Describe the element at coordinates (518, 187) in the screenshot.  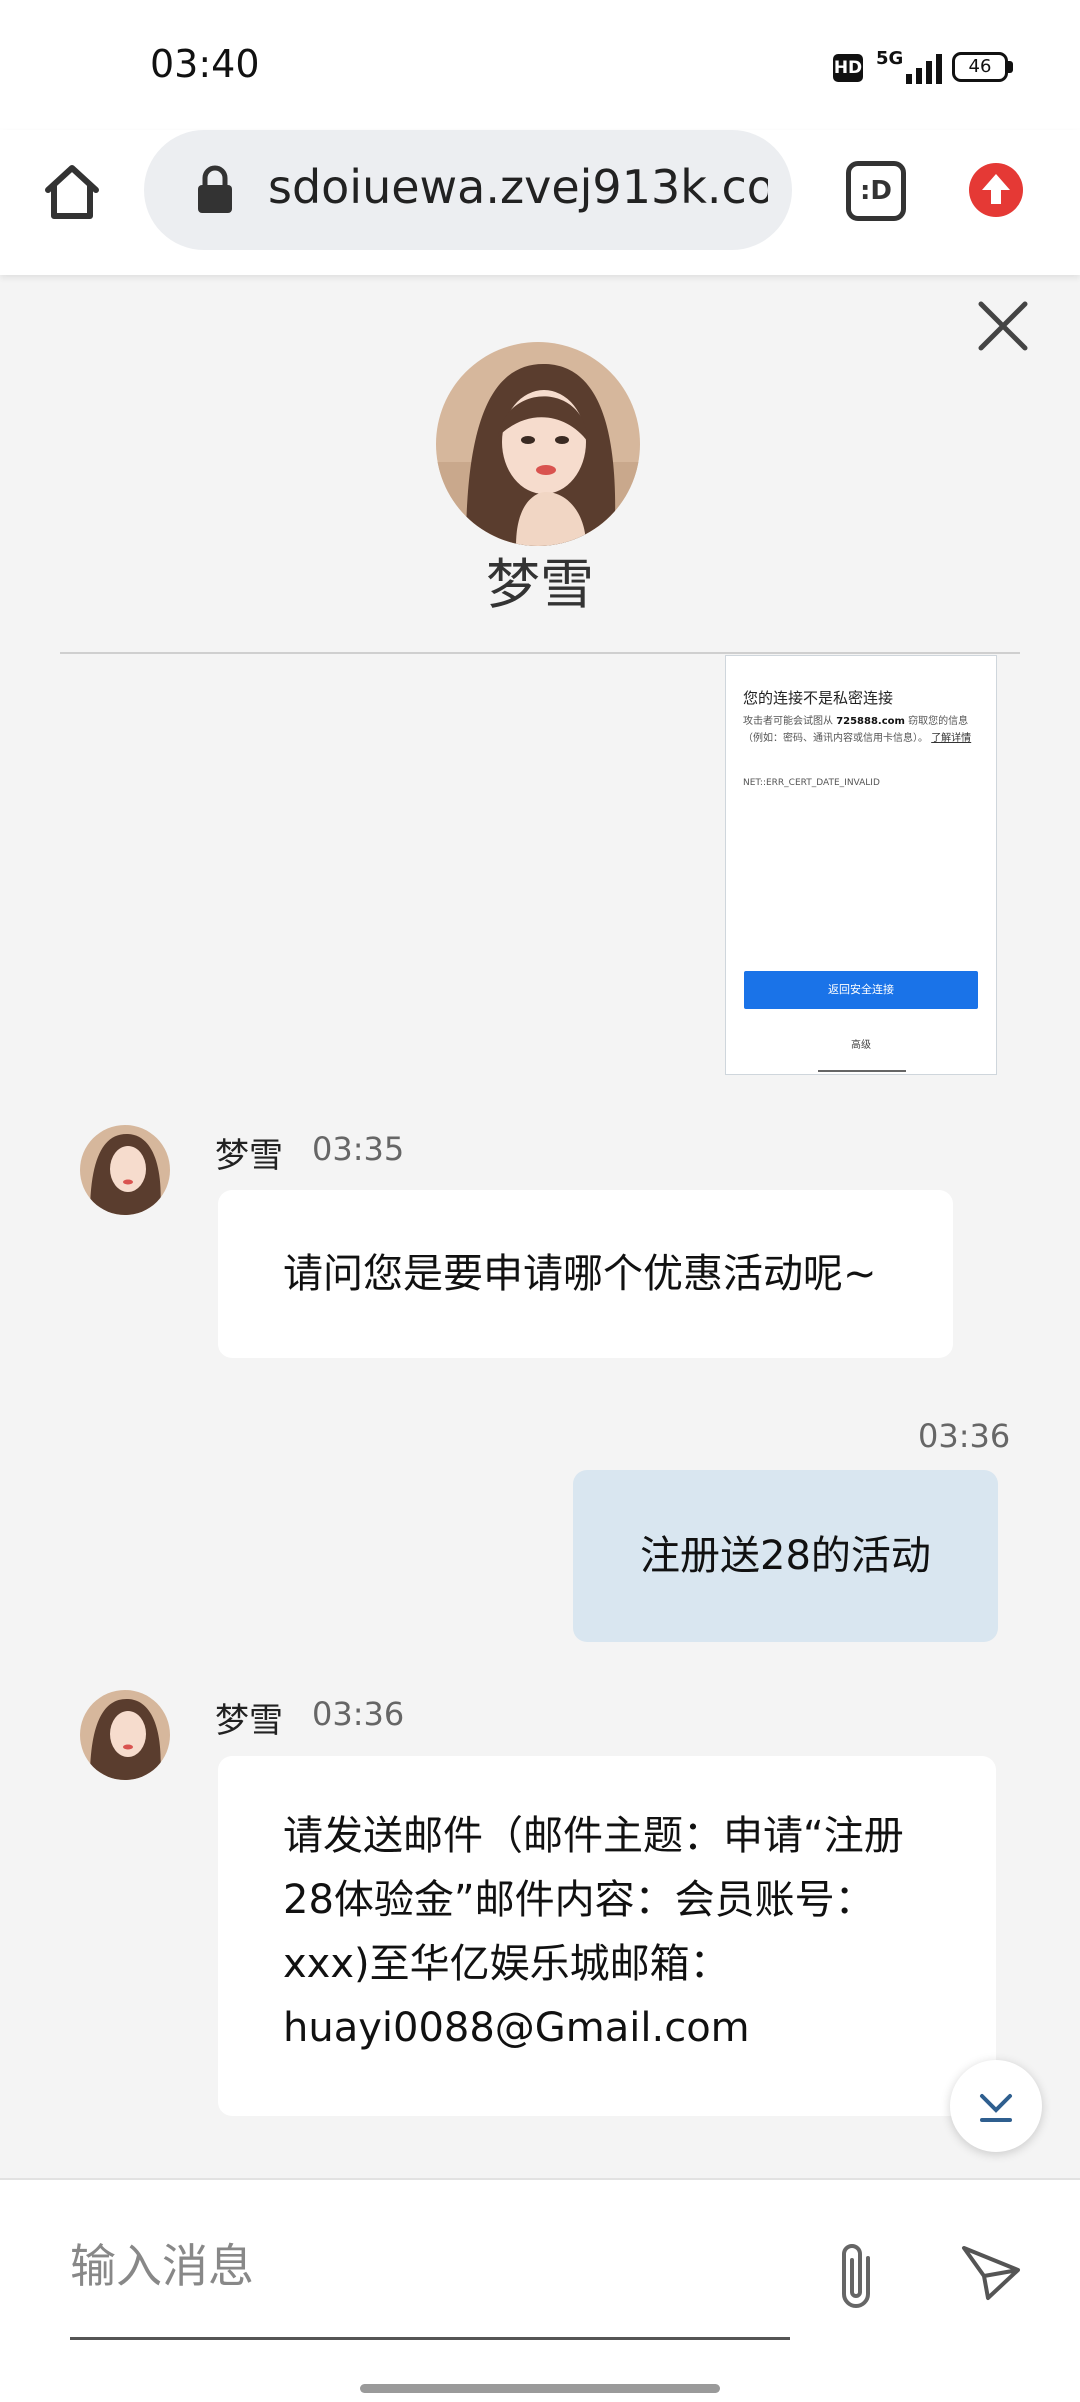
I see `url-text: sdoiuewa.zvej913k.com` at that location.